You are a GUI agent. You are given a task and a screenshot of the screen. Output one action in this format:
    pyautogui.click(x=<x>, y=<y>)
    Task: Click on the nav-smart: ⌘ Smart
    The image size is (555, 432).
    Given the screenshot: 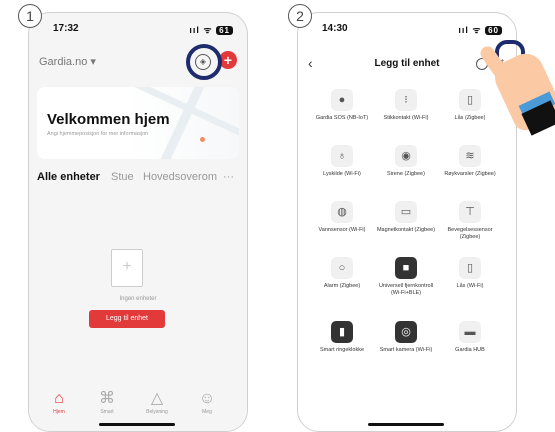 What is the action you would take?
    pyautogui.click(x=107, y=402)
    